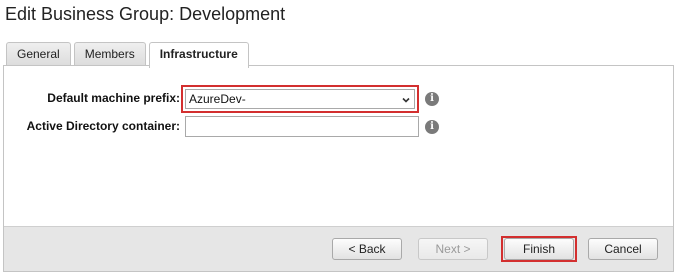 The height and width of the screenshot is (276, 677). Describe the element at coordinates (198, 55) in the screenshot. I see `tab-infrastructure: Infrastructure` at that location.